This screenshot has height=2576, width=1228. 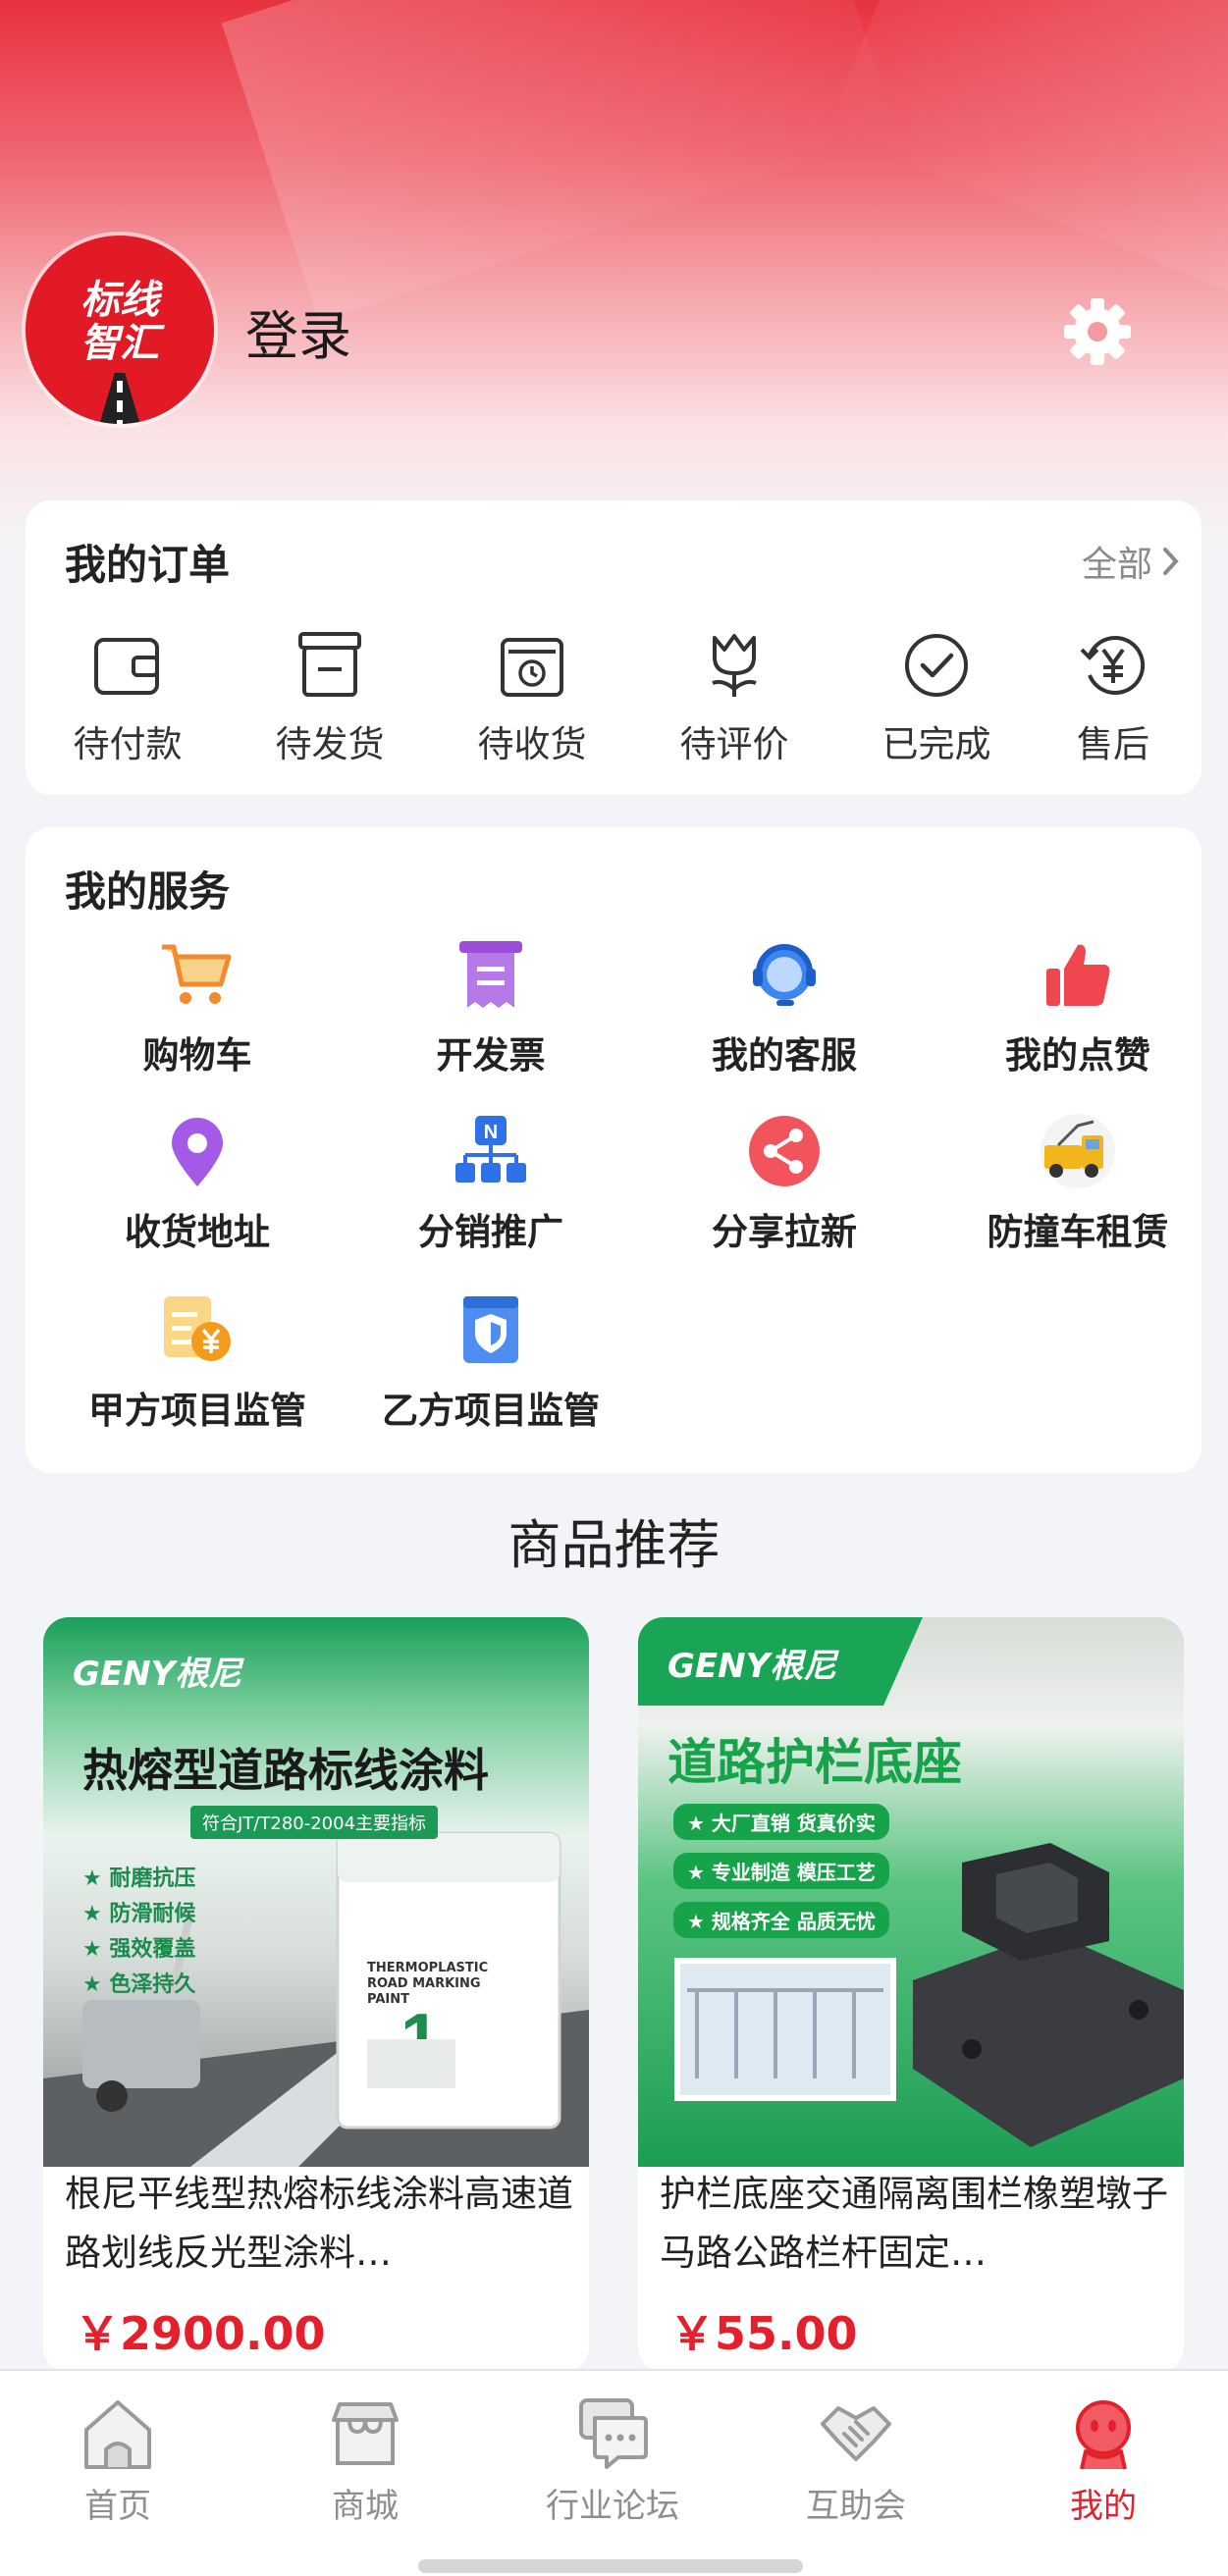 I want to click on road-graphic, so click(x=119, y=398).